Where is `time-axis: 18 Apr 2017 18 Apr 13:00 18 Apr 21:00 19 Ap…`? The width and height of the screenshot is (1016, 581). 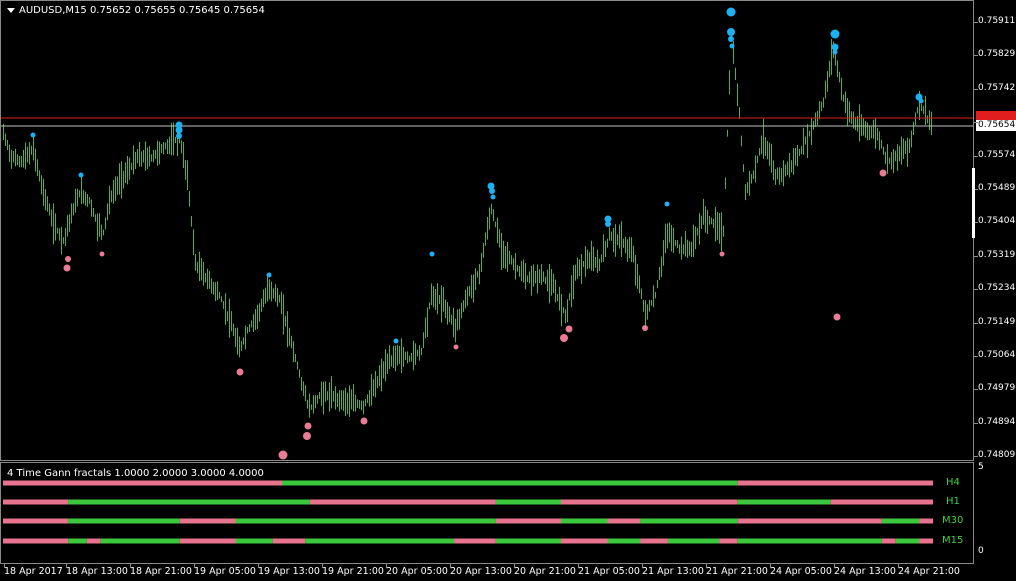
time-axis: 18 Apr 2017 18 Apr 13:00 18 Apr 21:00 19 Ap… is located at coordinates (487, 572).